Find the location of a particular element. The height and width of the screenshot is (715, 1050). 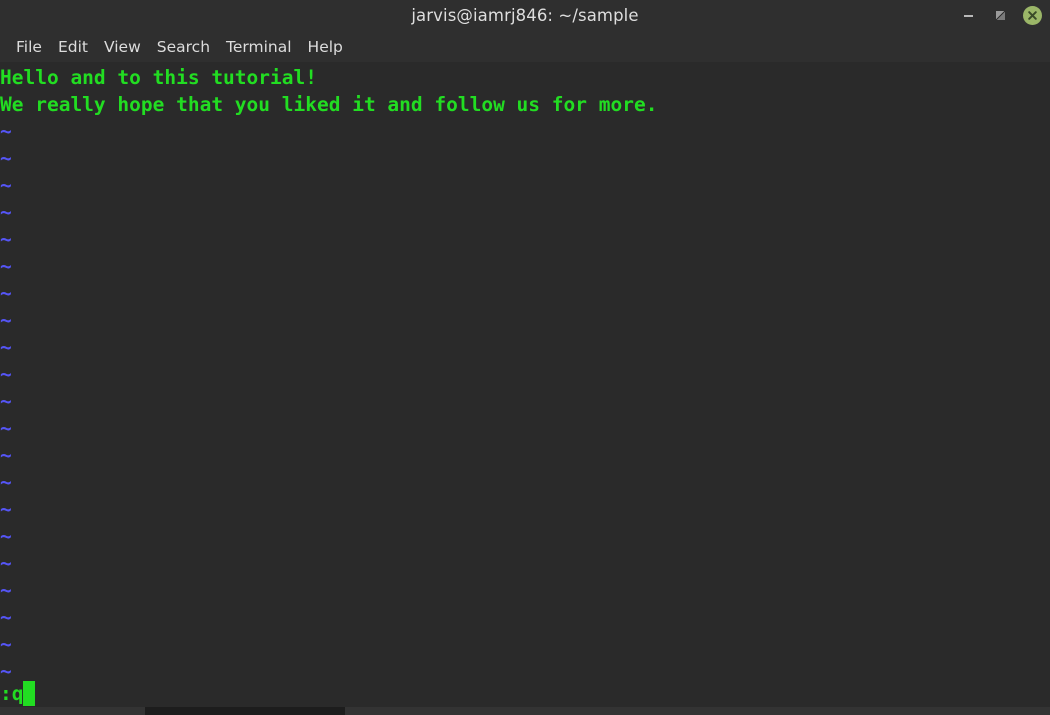

titlebar: jarvis@iamrj846: ~/sample is located at coordinates (525, 15).